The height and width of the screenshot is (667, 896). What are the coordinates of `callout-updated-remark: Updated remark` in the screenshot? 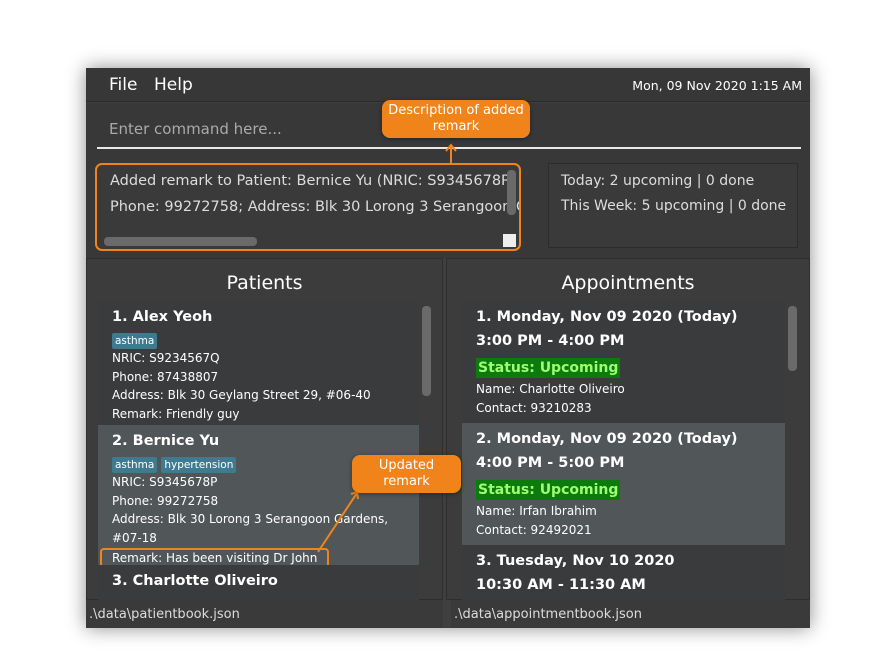 It's located at (406, 474).